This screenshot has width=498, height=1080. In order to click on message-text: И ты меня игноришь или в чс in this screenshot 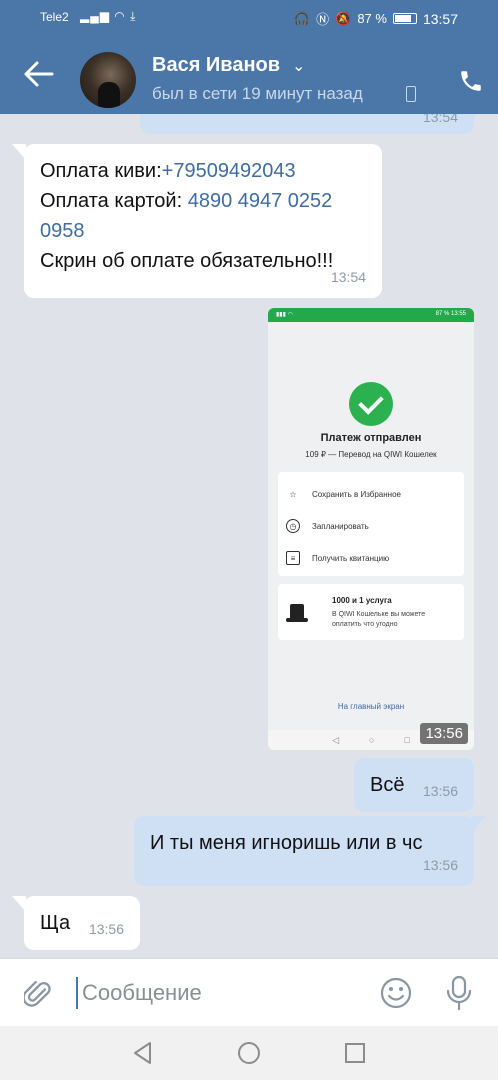, I will do `click(286, 843)`.